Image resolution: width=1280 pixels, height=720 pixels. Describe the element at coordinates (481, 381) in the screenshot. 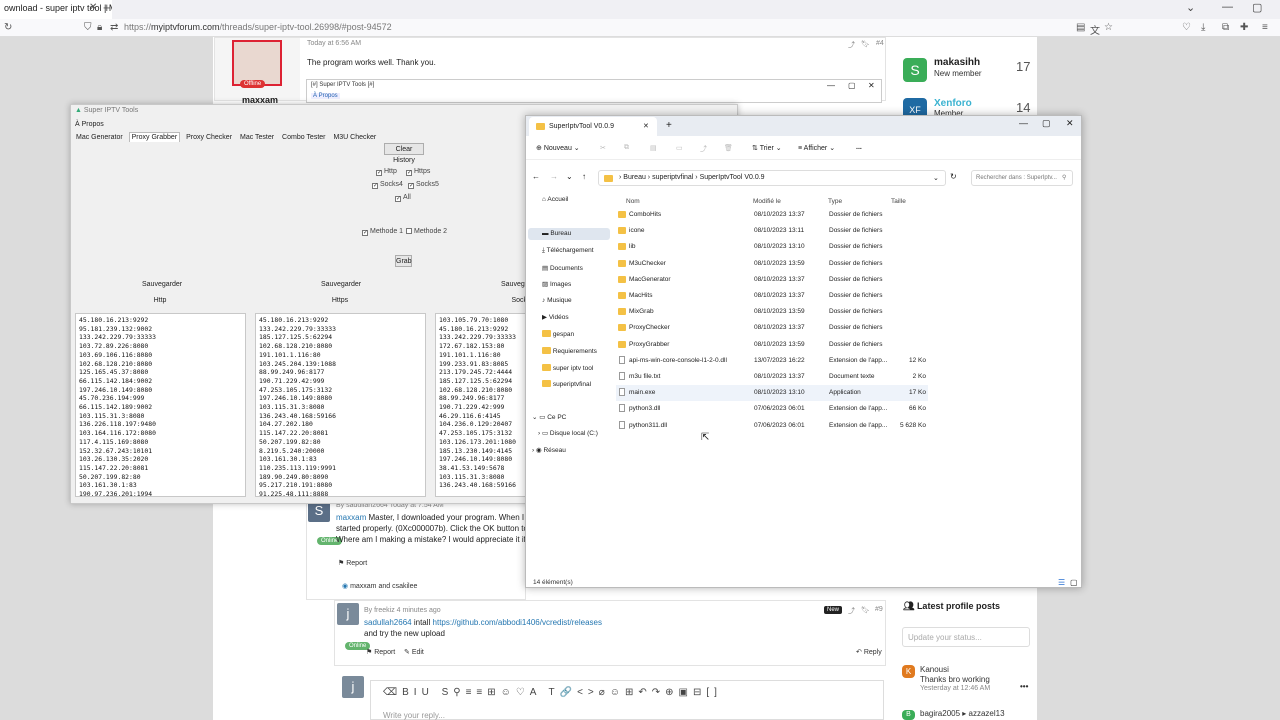

I see `socks-proxy-entry: 185.127.125.5:62294` at that location.